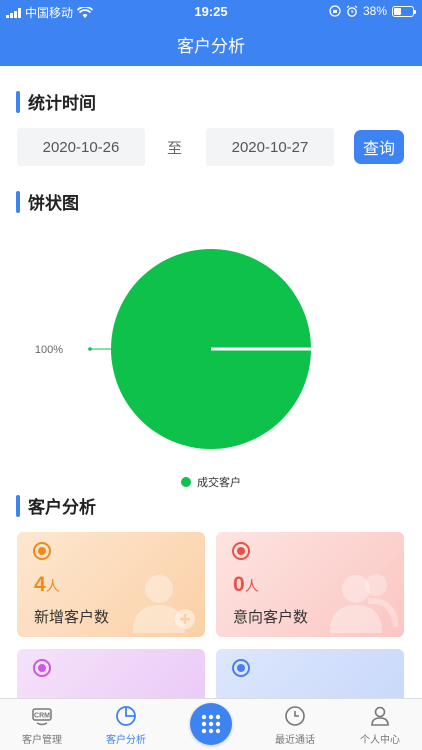 The width and height of the screenshot is (422, 750). I want to click on stat-time-title-text: 统计时间, so click(62, 103).